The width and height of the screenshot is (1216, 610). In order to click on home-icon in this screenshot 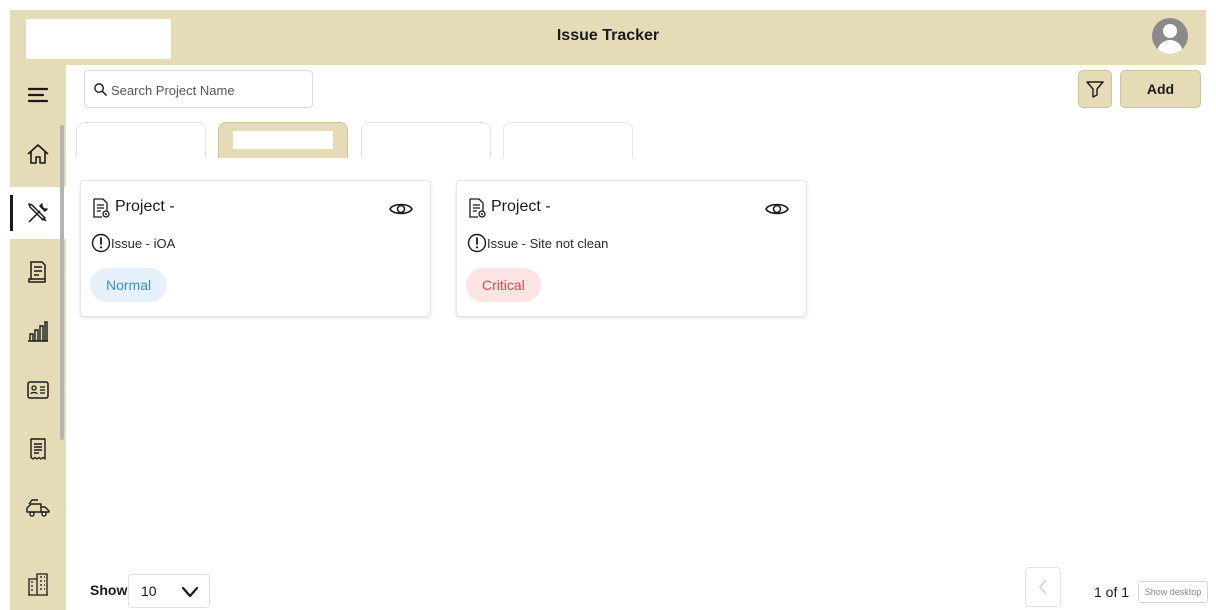, I will do `click(38, 154)`.